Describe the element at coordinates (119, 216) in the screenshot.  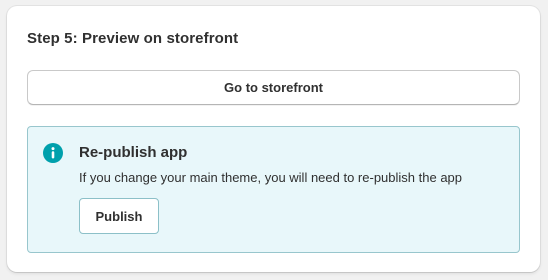
I see `publish-button: Publish` at that location.